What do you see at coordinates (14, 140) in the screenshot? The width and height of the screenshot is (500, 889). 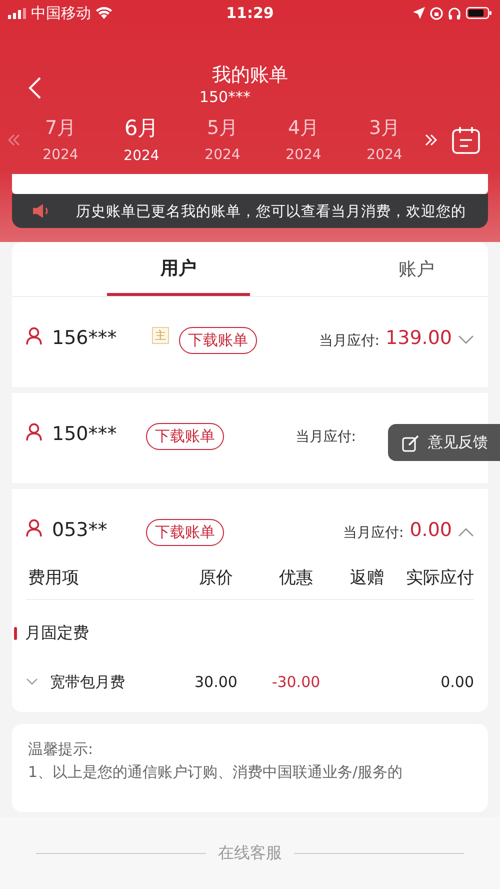 I see `previous-icon` at bounding box center [14, 140].